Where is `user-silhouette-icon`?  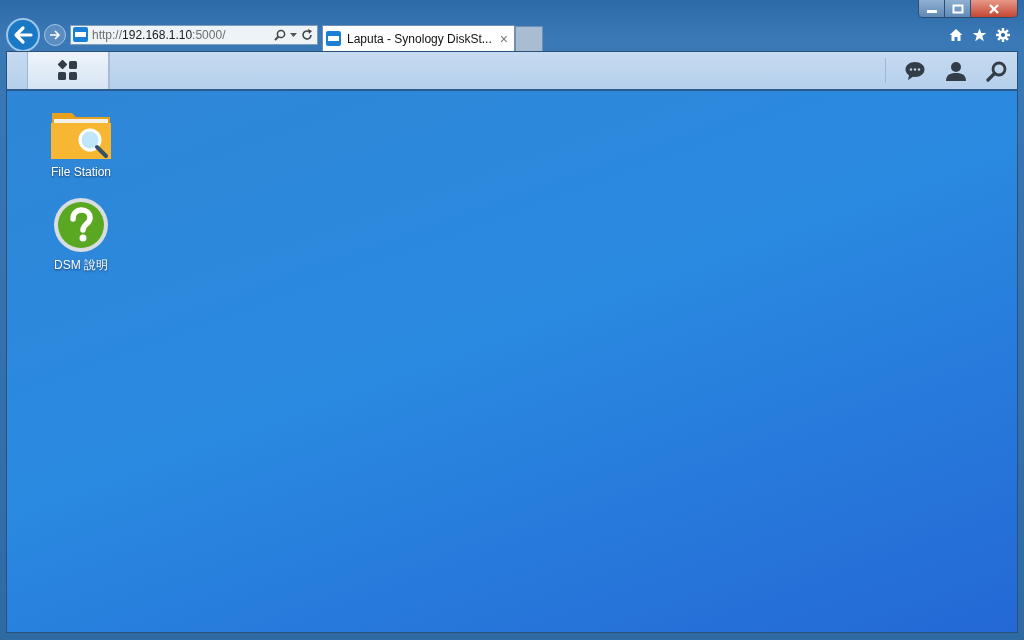 user-silhouette-icon is located at coordinates (955, 70).